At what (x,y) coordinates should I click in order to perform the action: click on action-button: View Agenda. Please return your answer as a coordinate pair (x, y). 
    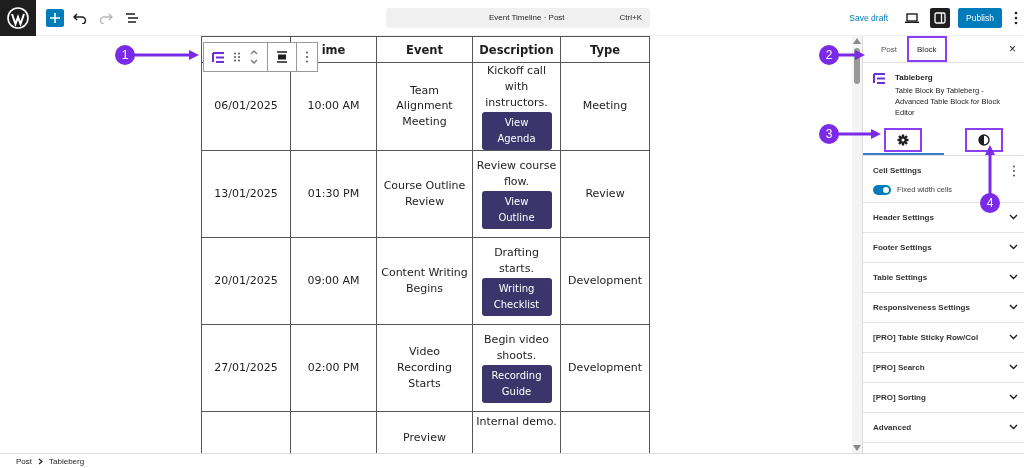
    Looking at the image, I should click on (516, 130).